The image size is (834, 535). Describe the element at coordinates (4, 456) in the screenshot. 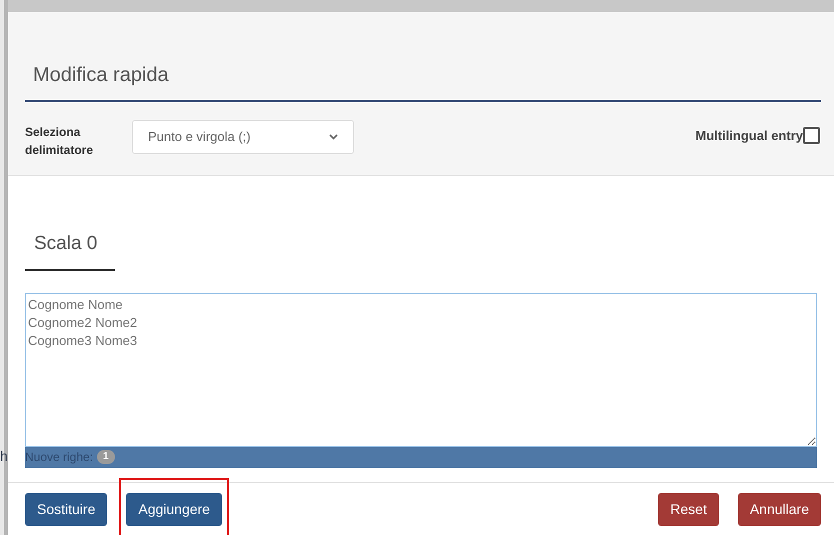

I see `background-text: h` at that location.